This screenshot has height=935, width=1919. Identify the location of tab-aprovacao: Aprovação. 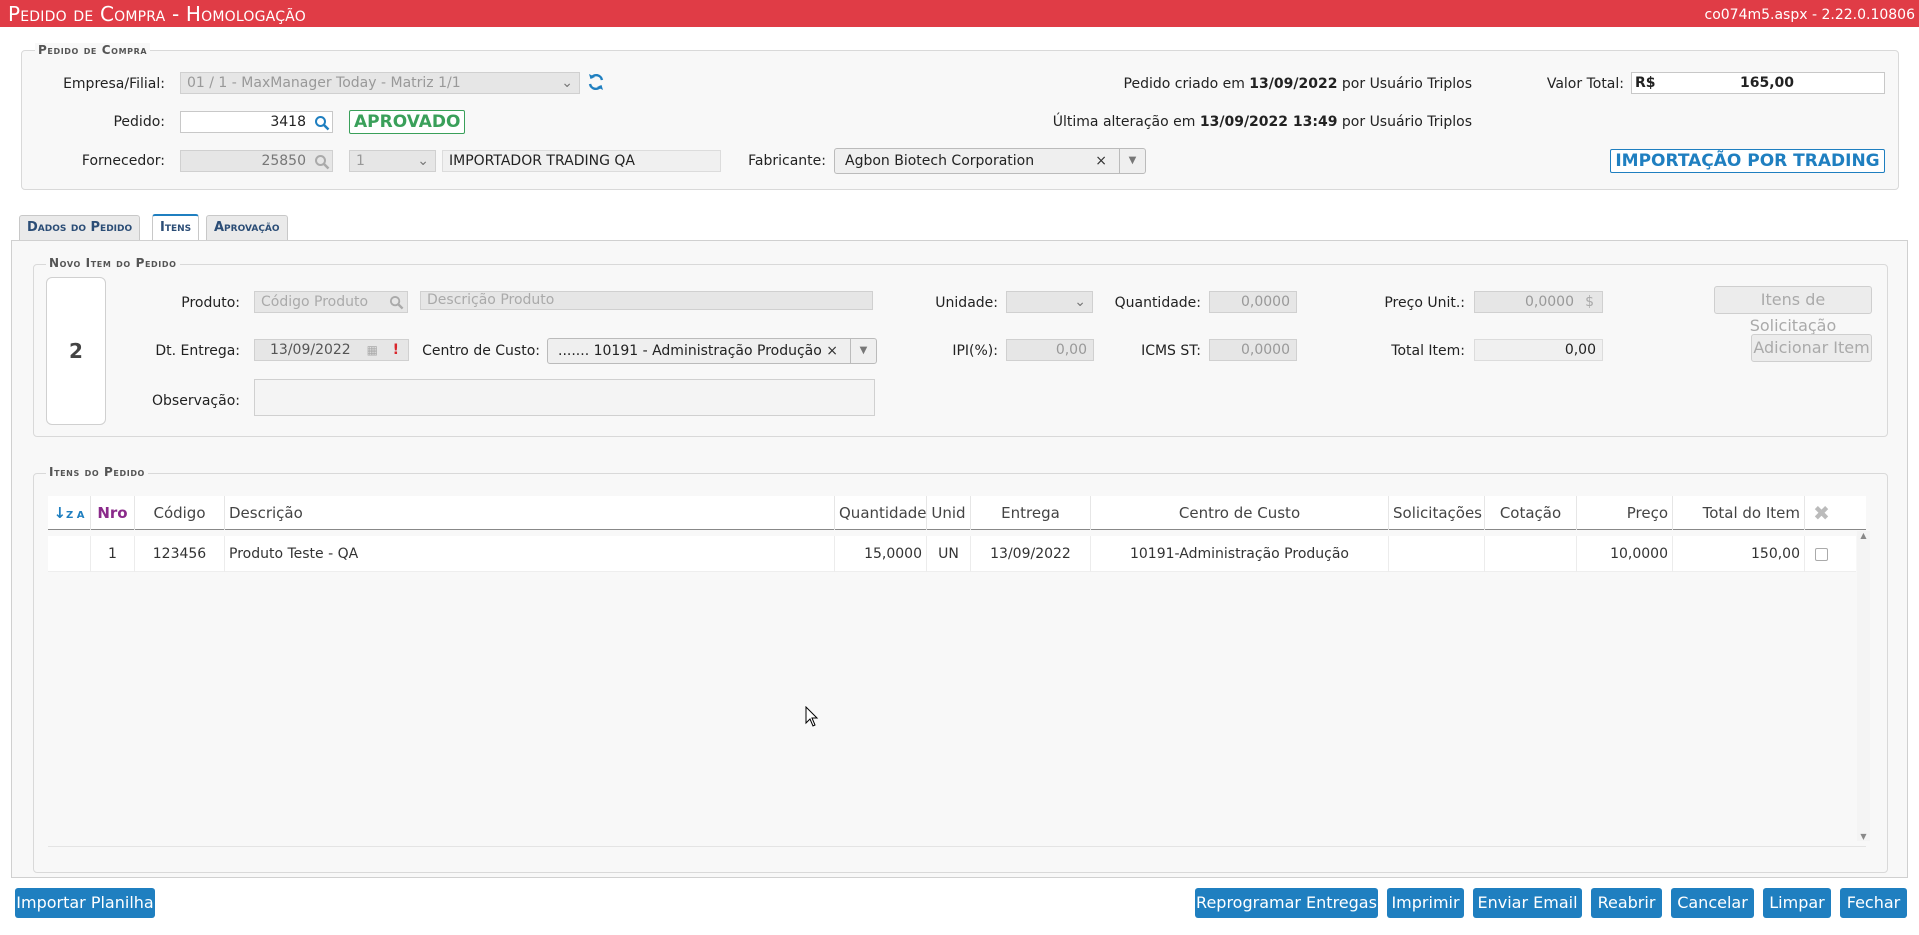
(247, 227).